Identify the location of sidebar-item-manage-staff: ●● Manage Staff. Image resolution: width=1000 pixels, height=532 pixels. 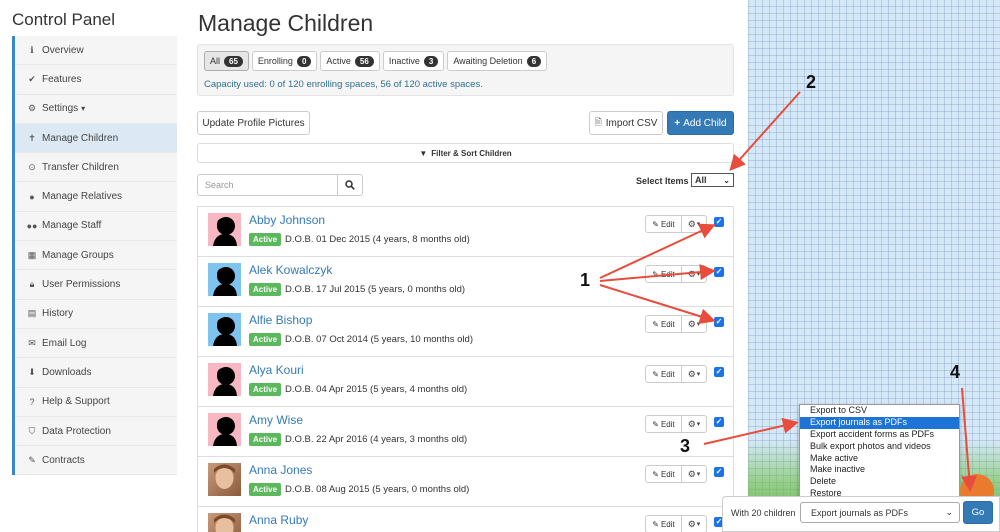
(96, 226).